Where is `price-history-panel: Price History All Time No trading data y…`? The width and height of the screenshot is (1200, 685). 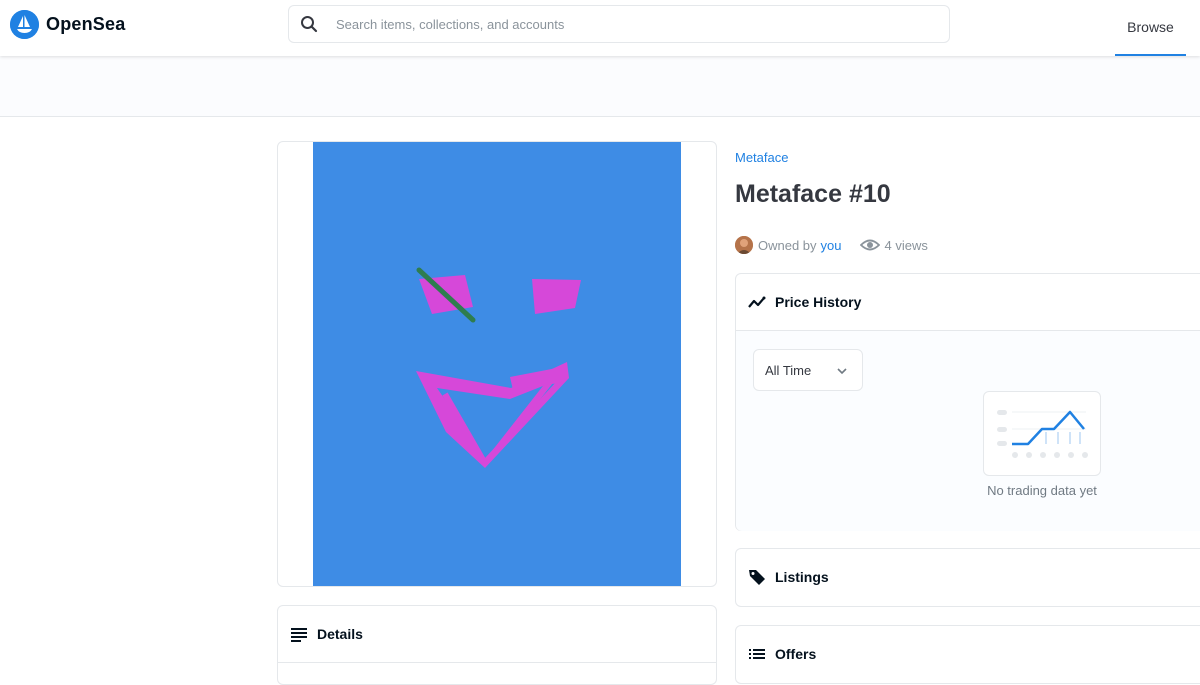 price-history-panel: Price History All Time No trading data y… is located at coordinates (967, 402).